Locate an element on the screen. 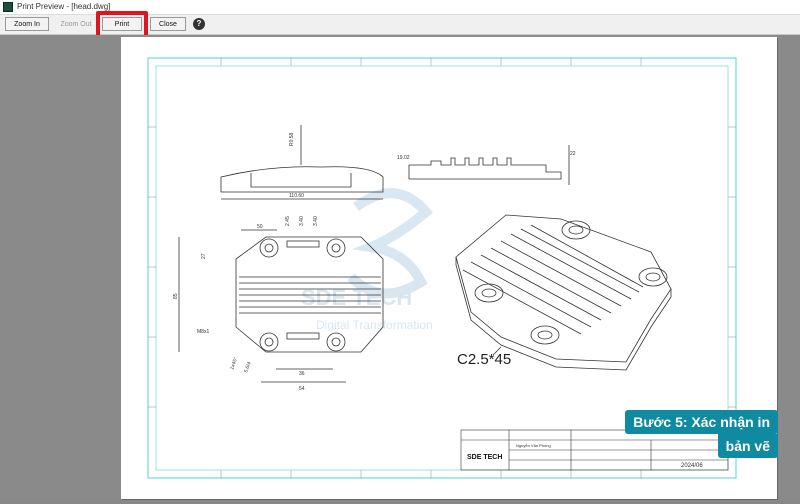 The image size is (800, 504). dim-1902: 19.02 is located at coordinates (403, 158).